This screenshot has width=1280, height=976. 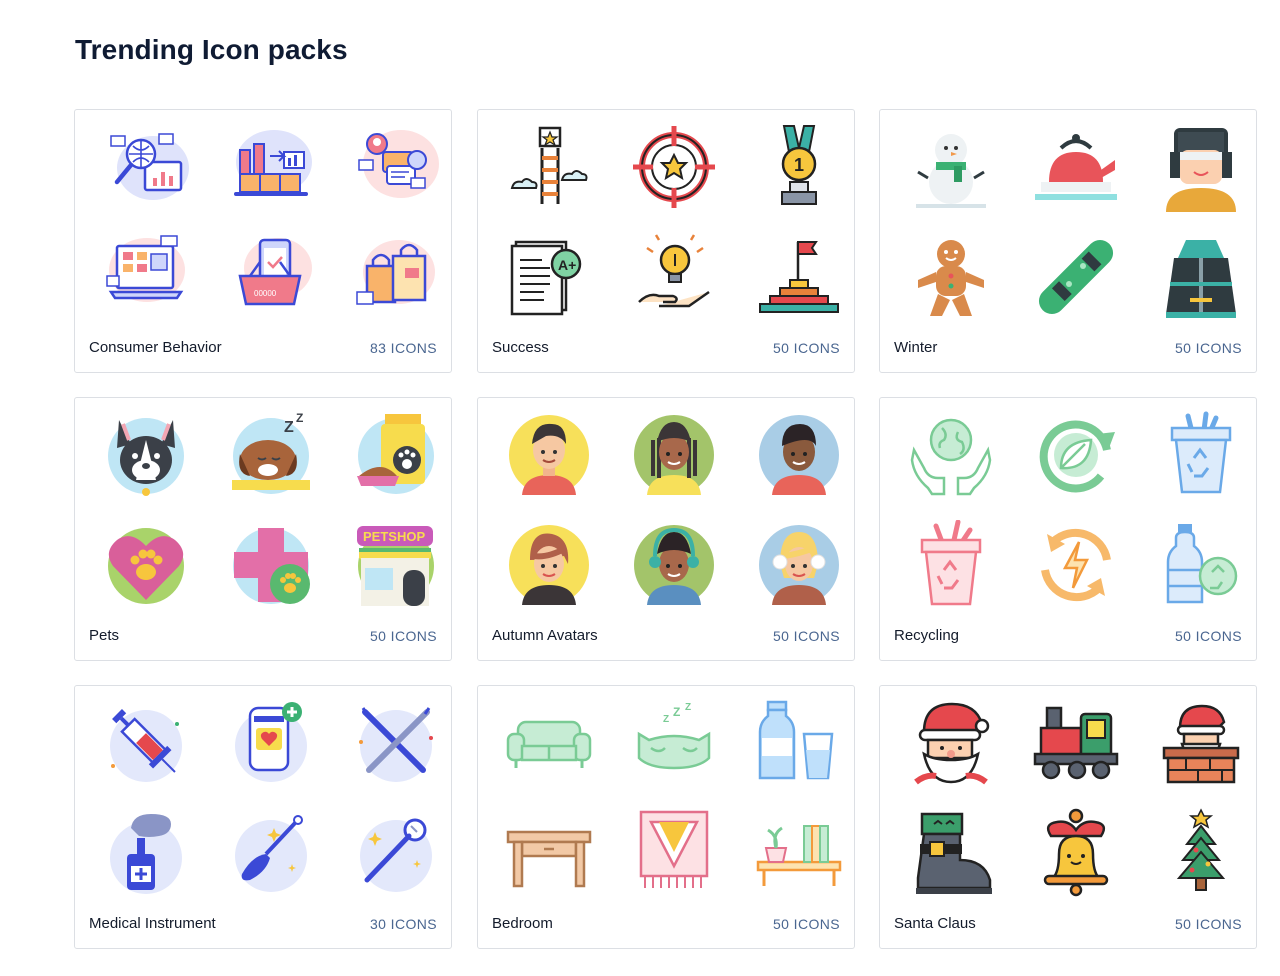 I want to click on pack-name: Santa Claus, so click(x=935, y=923).